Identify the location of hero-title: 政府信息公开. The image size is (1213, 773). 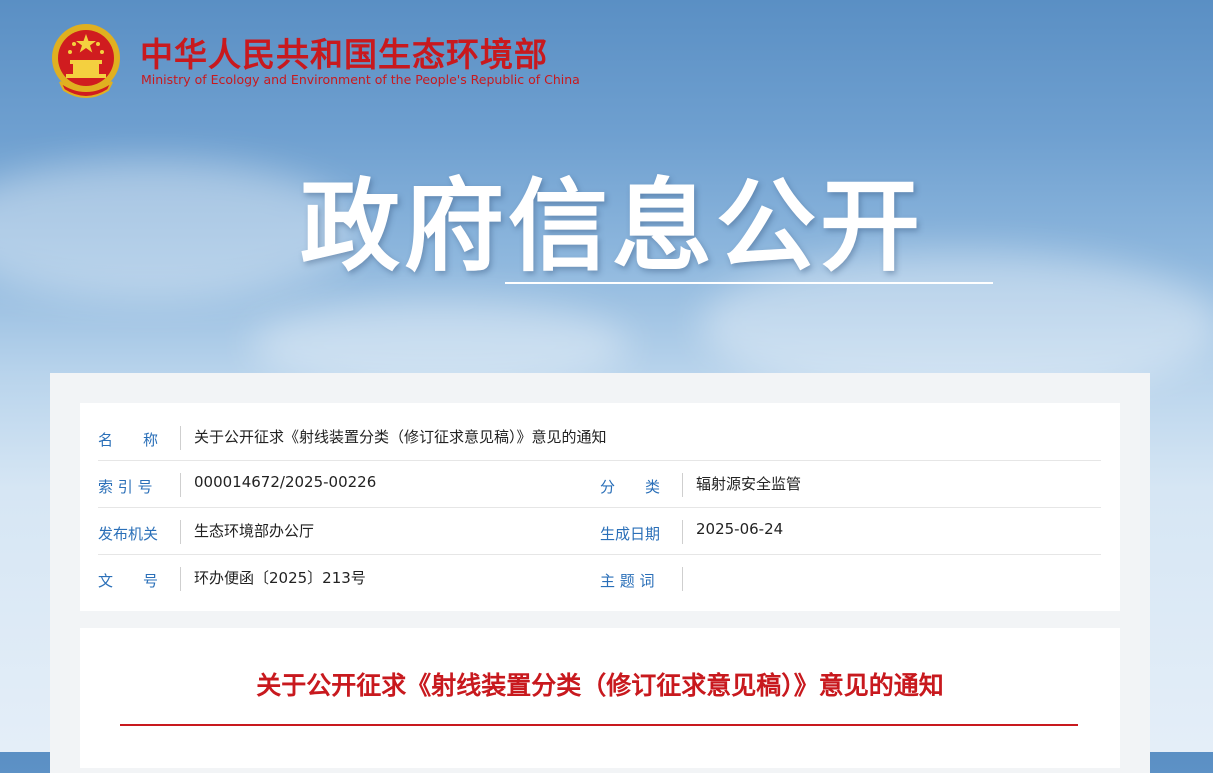
(612, 226).